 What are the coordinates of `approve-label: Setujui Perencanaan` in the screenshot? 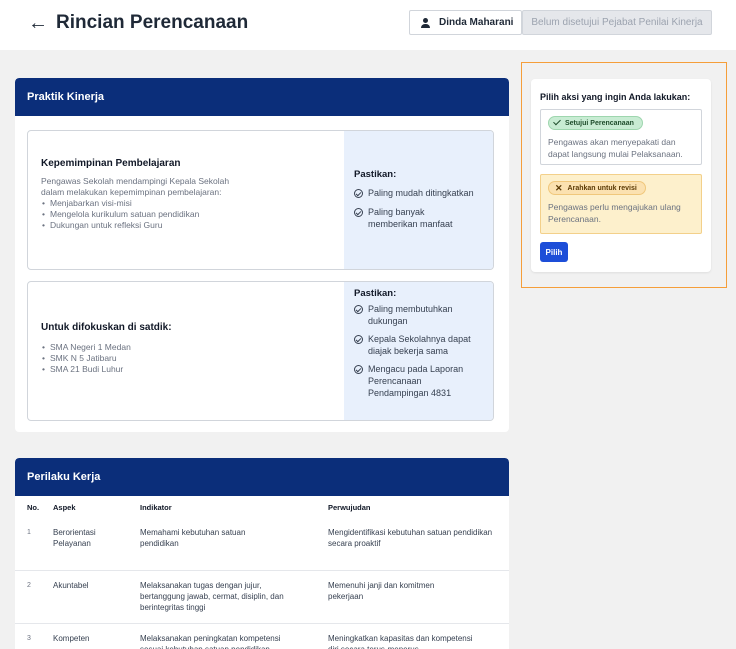 It's located at (599, 123).